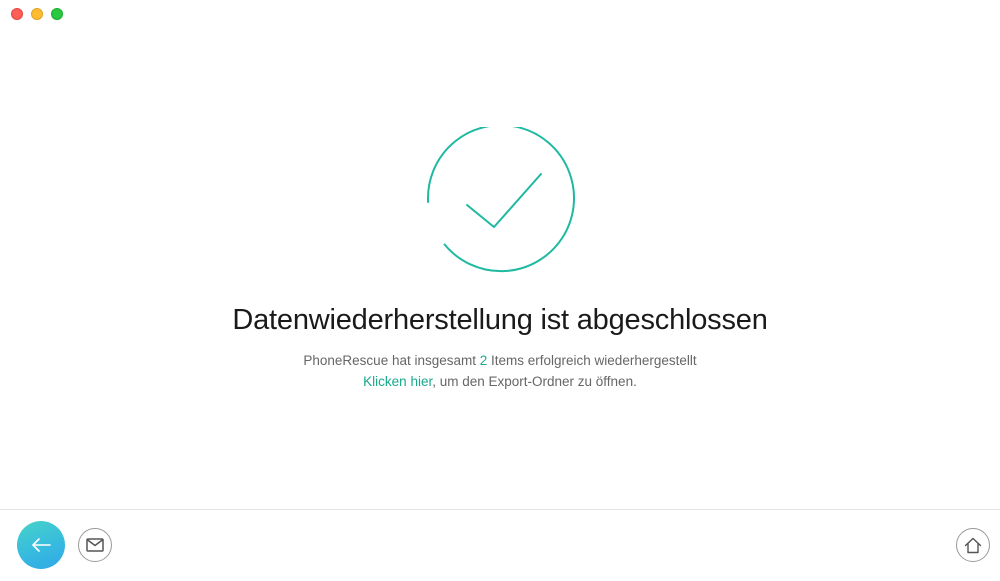 The width and height of the screenshot is (1000, 581). Describe the element at coordinates (592, 360) in the screenshot. I see `summary-suffix: Items erfolgreich wiederhergestellt` at that location.